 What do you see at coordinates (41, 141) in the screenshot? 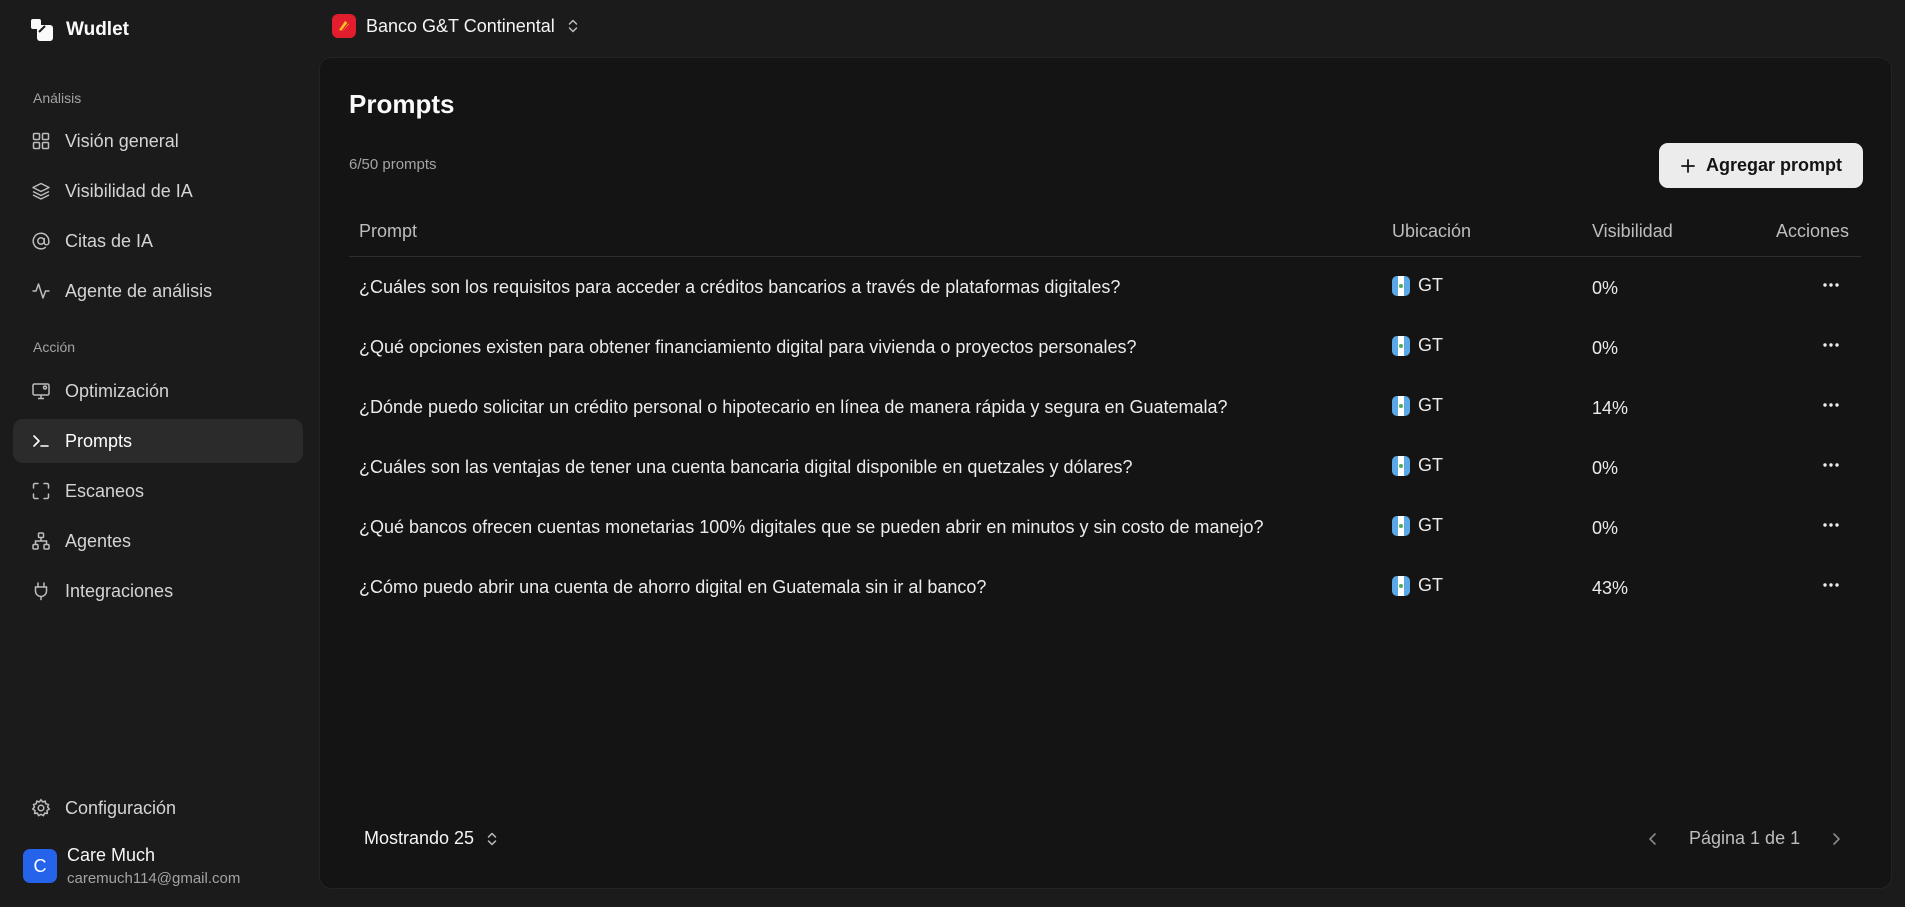
I see `grid-icon` at bounding box center [41, 141].